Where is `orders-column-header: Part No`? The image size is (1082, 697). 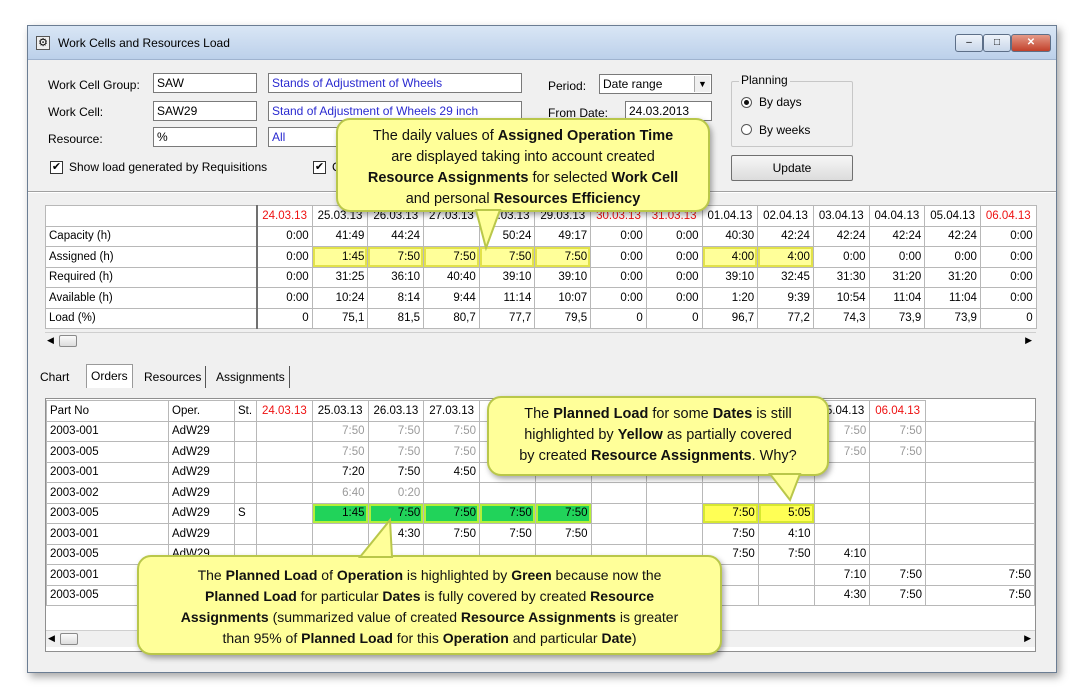 orders-column-header: Part No is located at coordinates (107, 411).